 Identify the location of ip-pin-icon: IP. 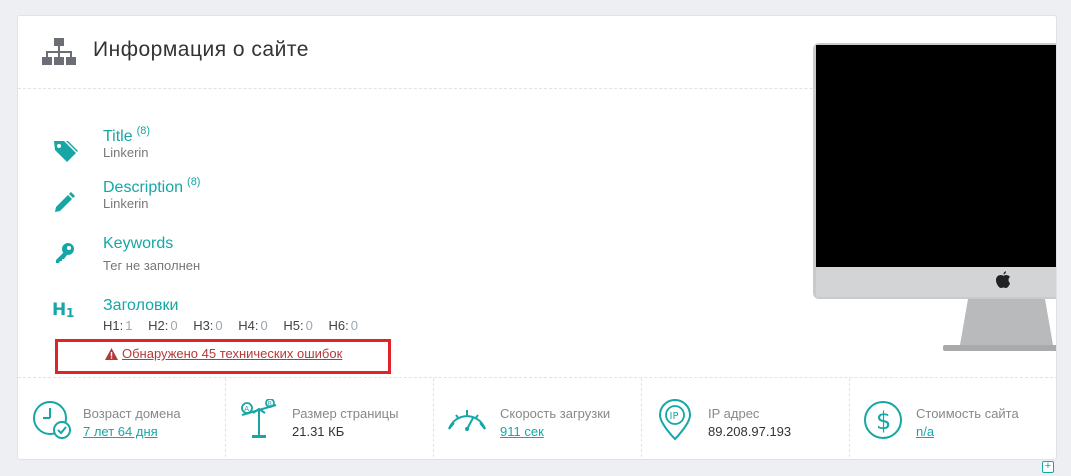
(675, 420).